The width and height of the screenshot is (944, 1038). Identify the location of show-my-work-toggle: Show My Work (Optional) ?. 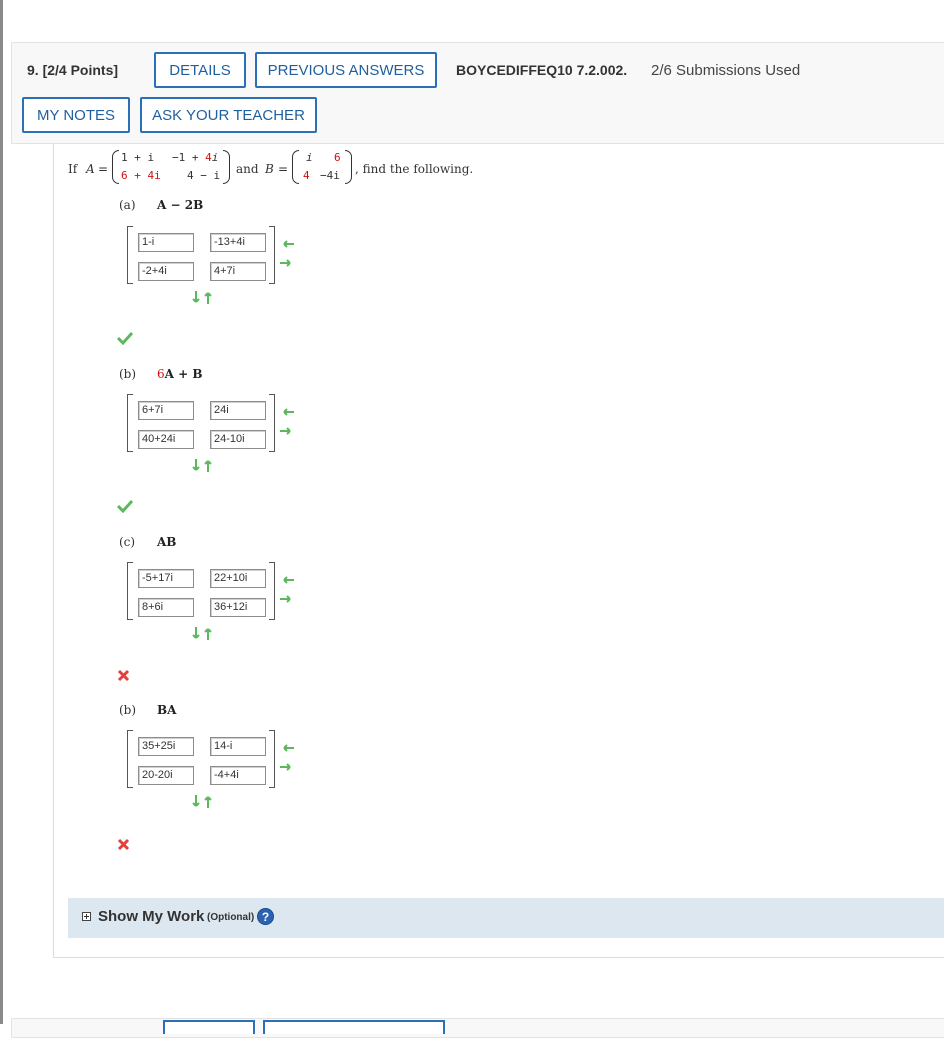
(506, 918).